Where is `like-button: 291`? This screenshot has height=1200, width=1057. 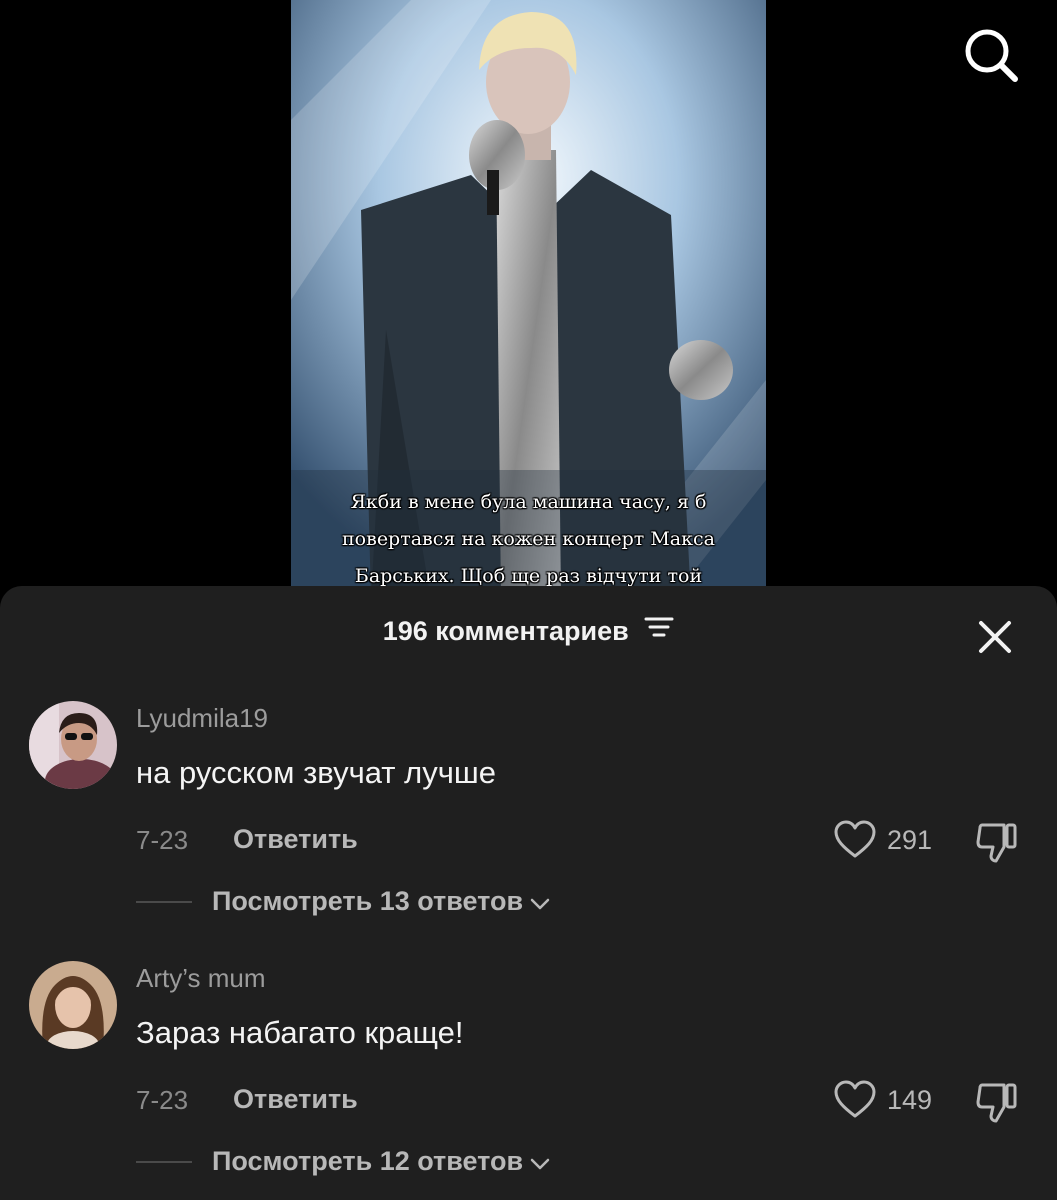
like-button: 291 is located at coordinates (882, 840).